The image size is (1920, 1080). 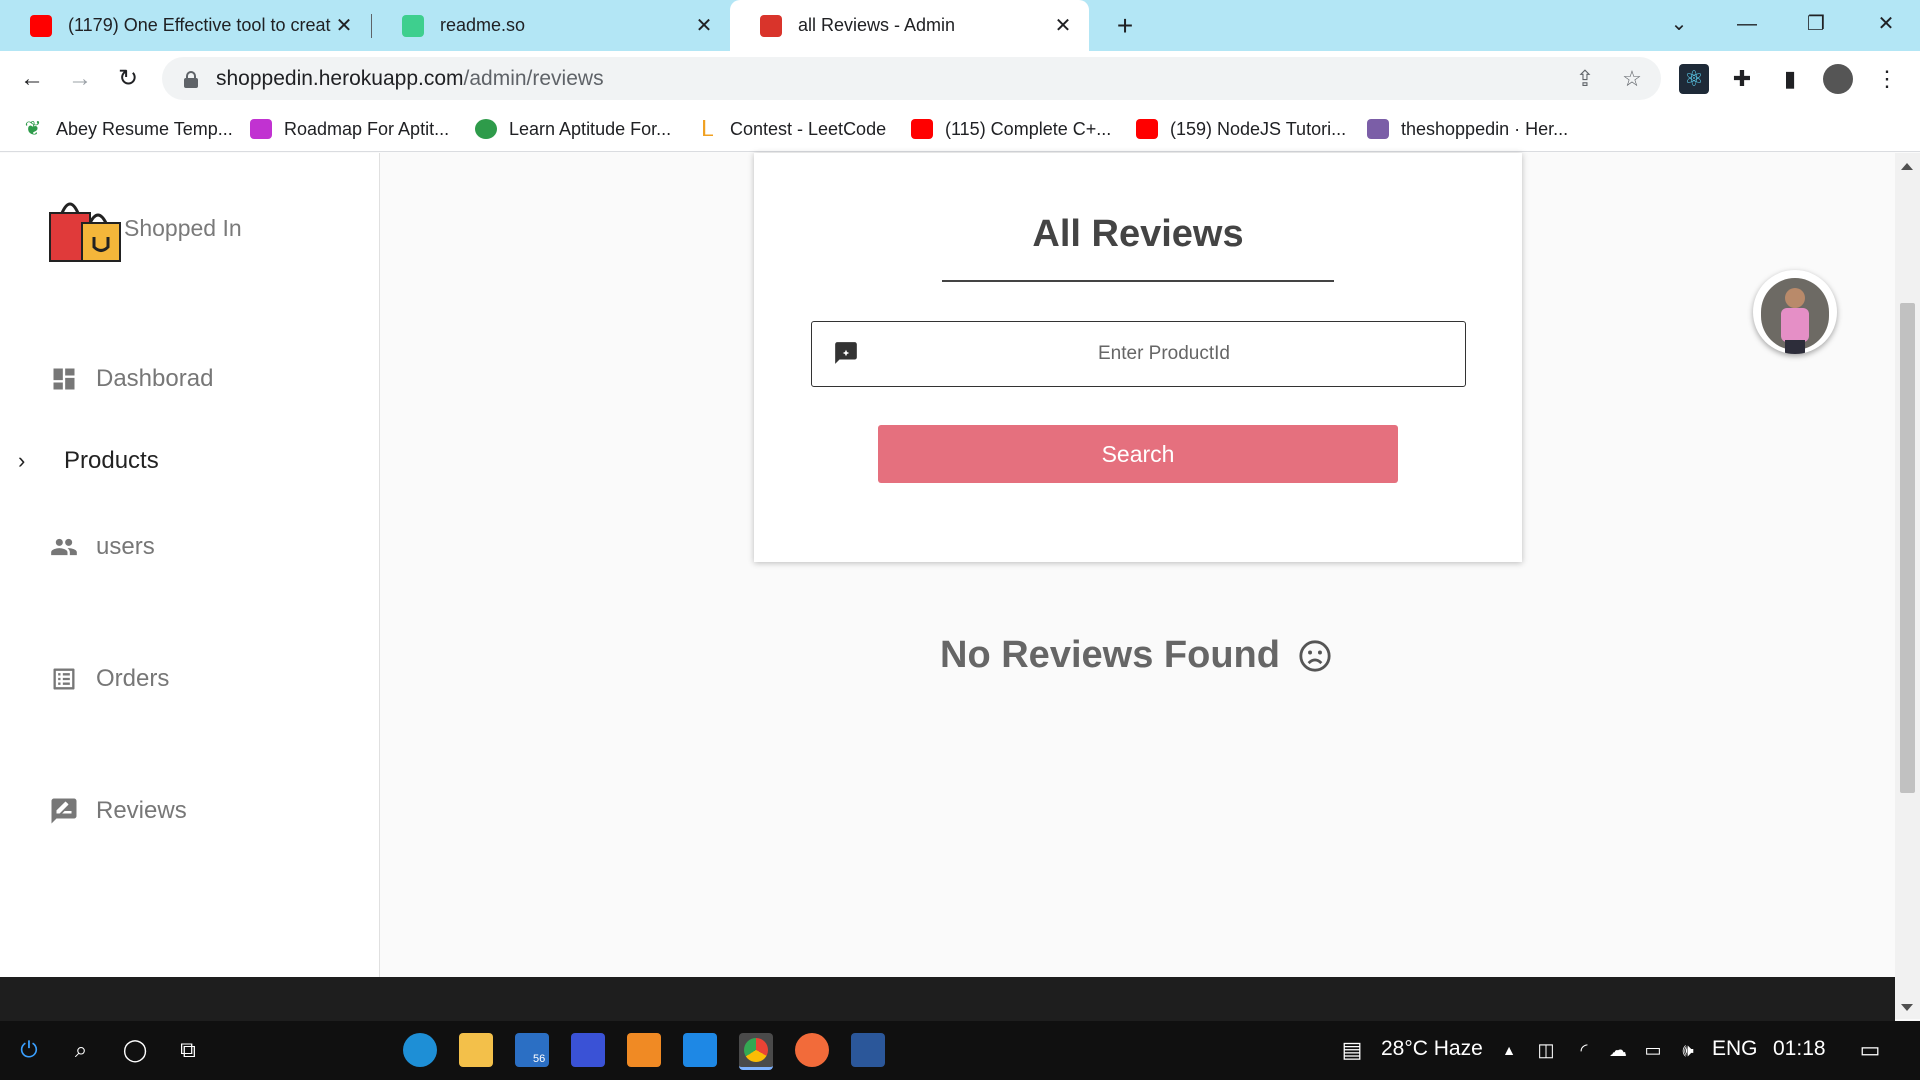 I want to click on product-id-field, so click(x=1138, y=354).